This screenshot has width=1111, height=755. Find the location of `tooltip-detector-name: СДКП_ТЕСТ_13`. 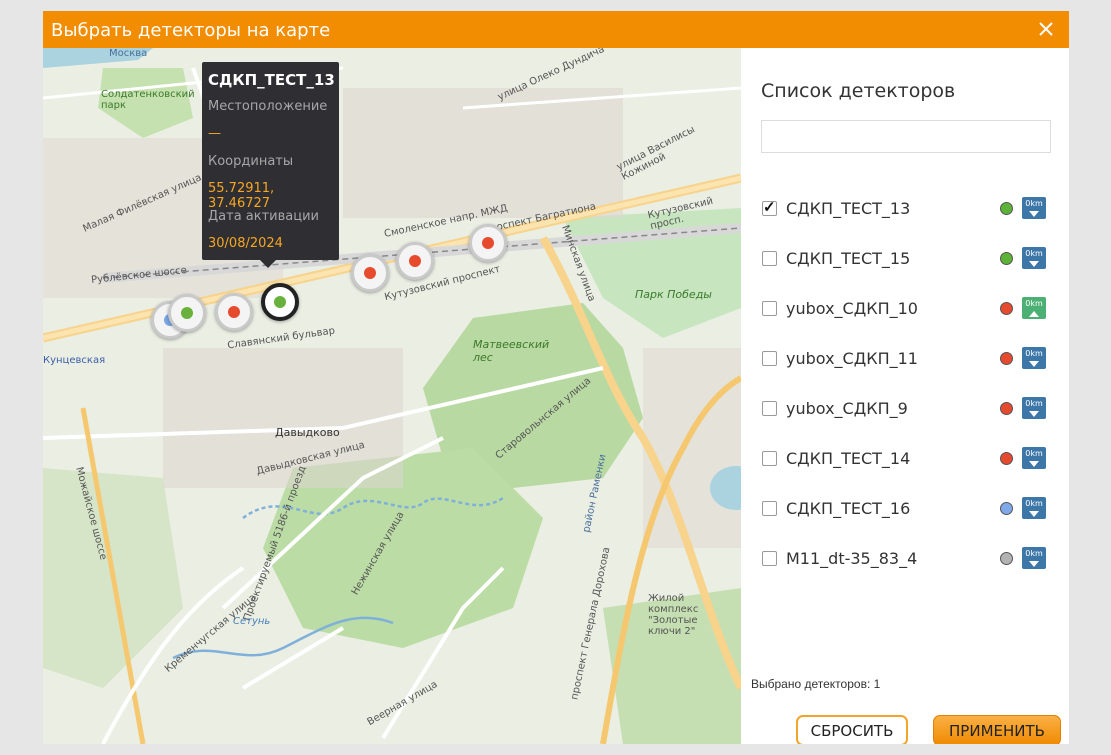

tooltip-detector-name: СДКП_ТЕСТ_13 is located at coordinates (271, 80).